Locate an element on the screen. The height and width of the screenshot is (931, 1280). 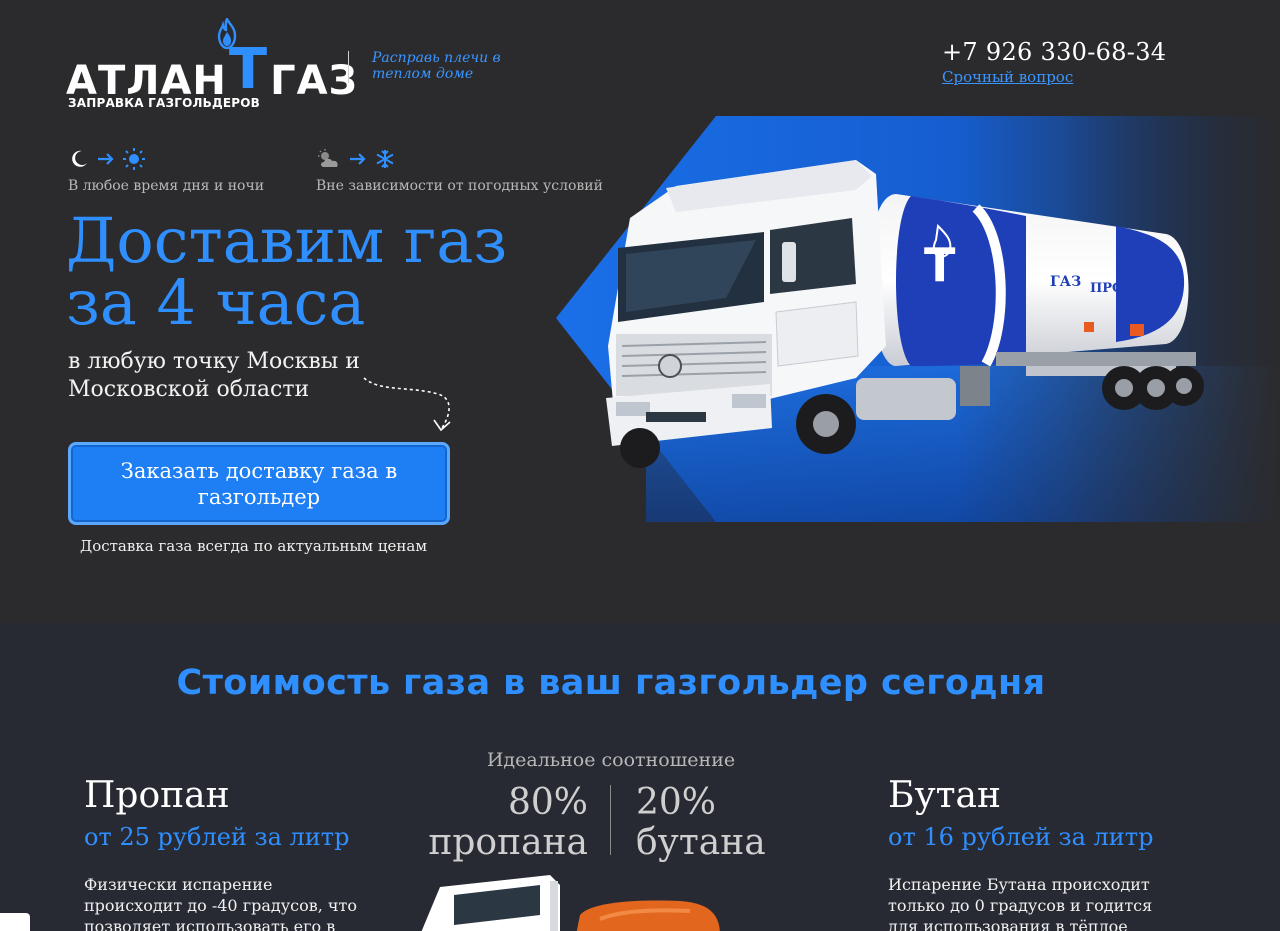
ratio-label: Идеальное соотношение is located at coordinates (611, 760).